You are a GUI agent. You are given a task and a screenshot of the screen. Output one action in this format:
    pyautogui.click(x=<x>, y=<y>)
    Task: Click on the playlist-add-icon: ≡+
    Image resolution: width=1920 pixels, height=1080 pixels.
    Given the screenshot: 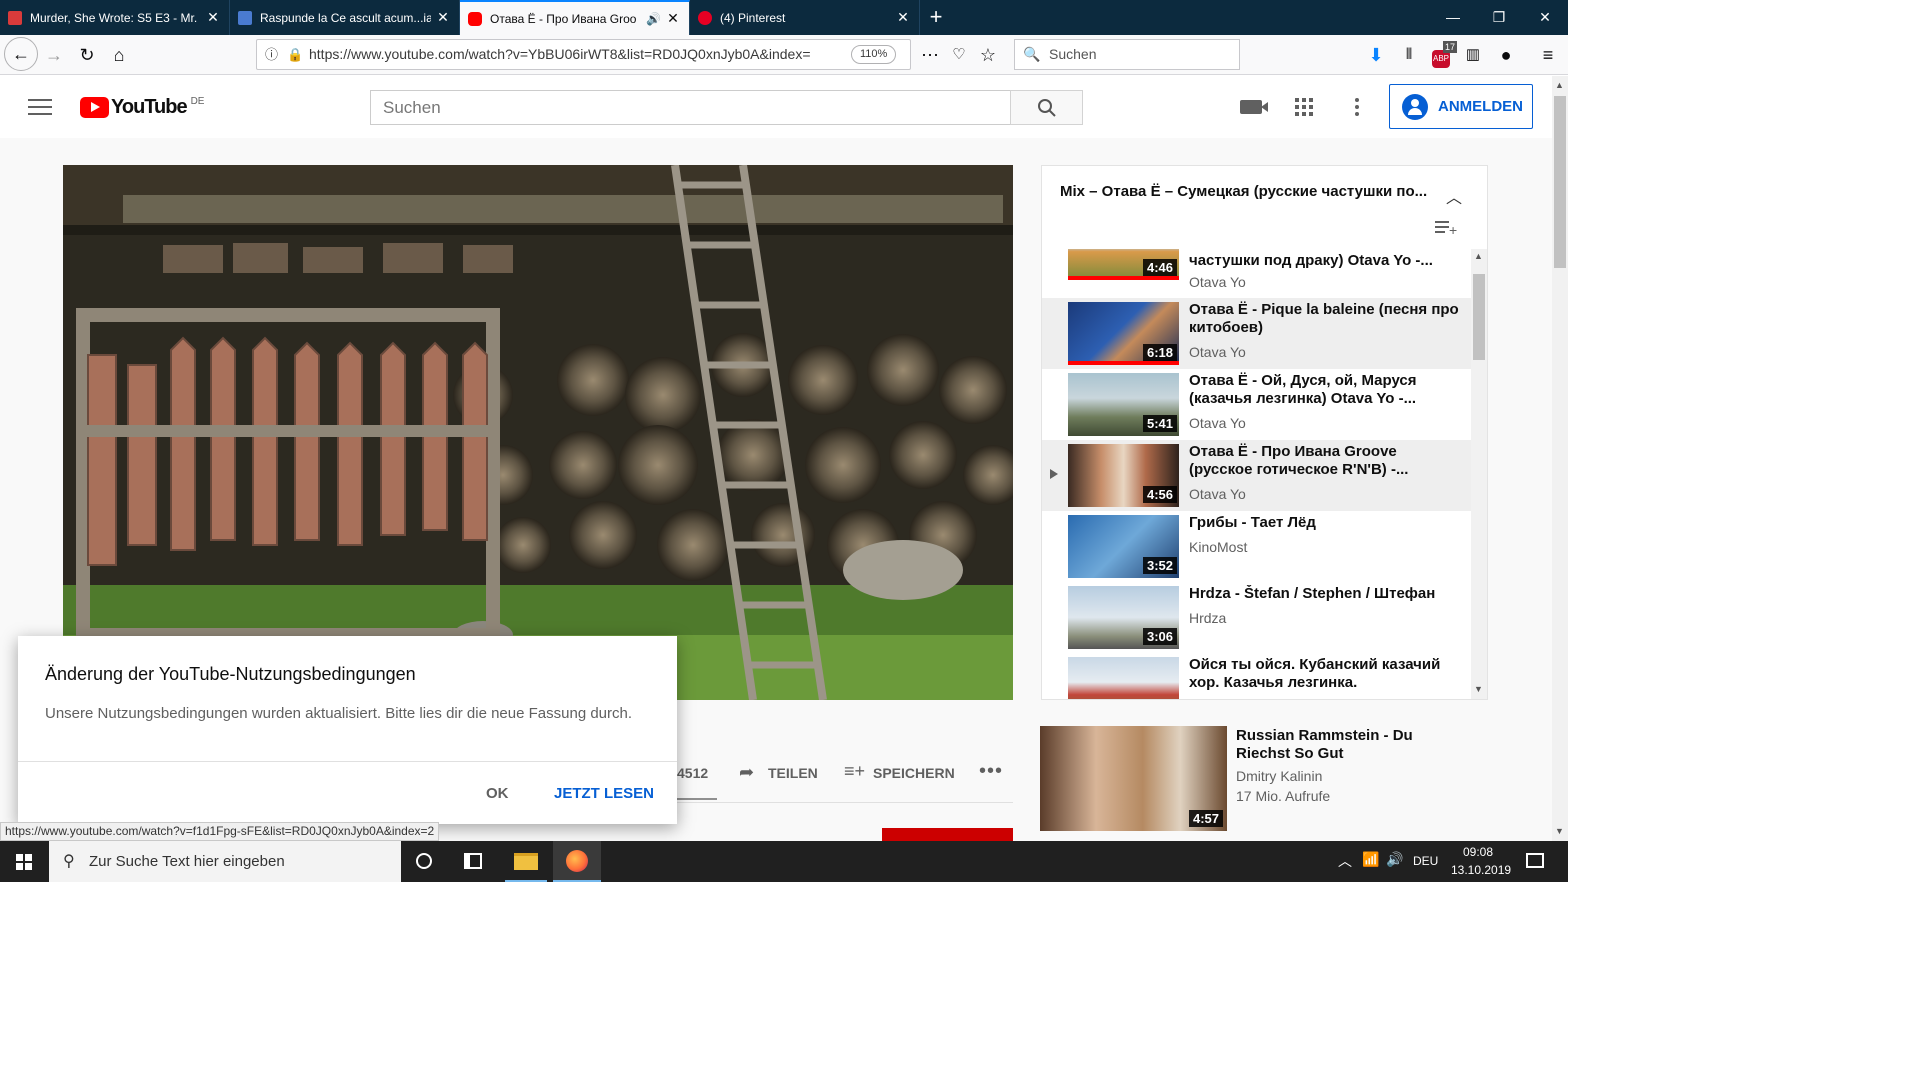 What is the action you would take?
    pyautogui.click(x=855, y=771)
    